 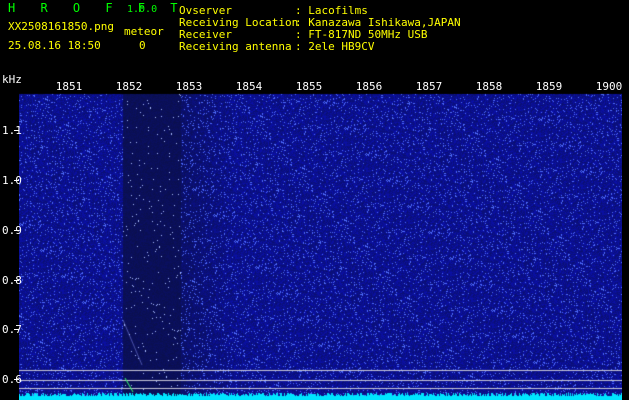 I want to click on time-tick: 1856, so click(x=369, y=86).